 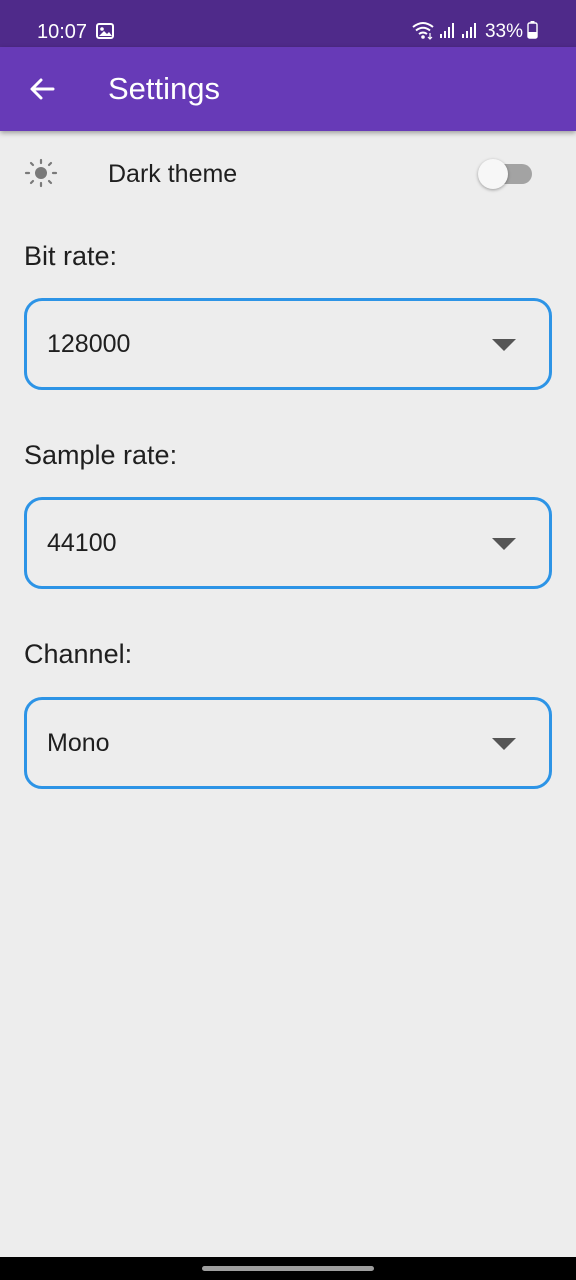 I want to click on app-bar: Settings, so click(x=288, y=89).